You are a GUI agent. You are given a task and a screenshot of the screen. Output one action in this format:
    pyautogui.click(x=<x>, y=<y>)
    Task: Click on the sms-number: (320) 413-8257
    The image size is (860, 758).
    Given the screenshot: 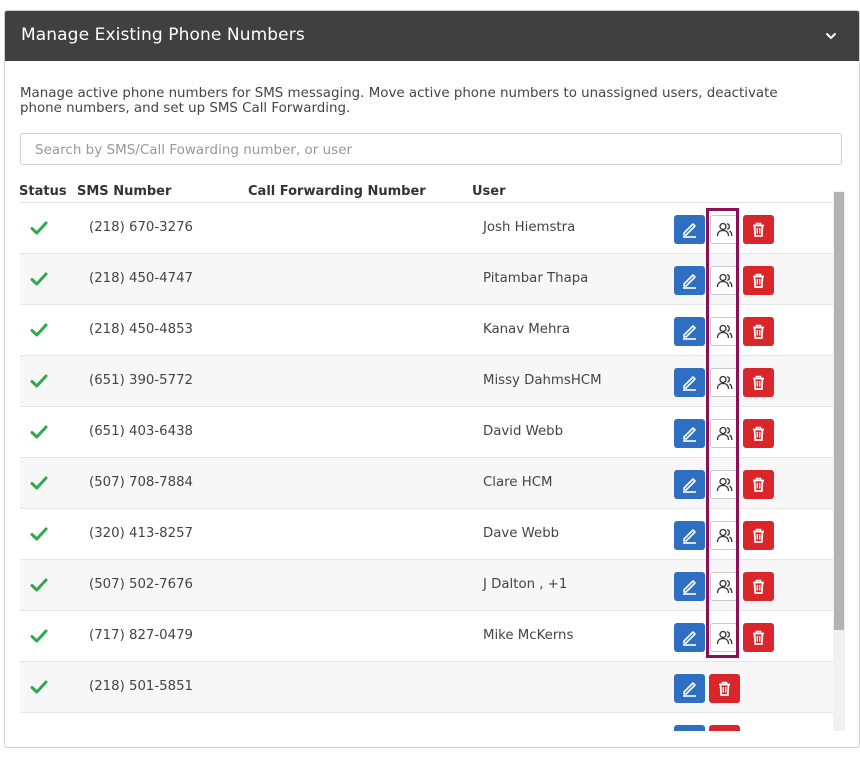 What is the action you would take?
    pyautogui.click(x=141, y=533)
    